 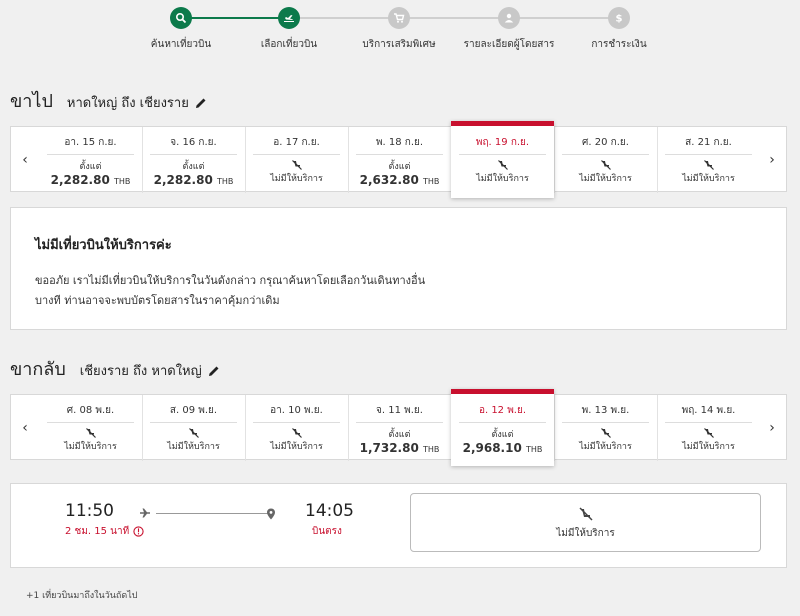 What do you see at coordinates (502, 413) in the screenshot?
I see `date-label: อ. 12 พ.ย.` at bounding box center [502, 413].